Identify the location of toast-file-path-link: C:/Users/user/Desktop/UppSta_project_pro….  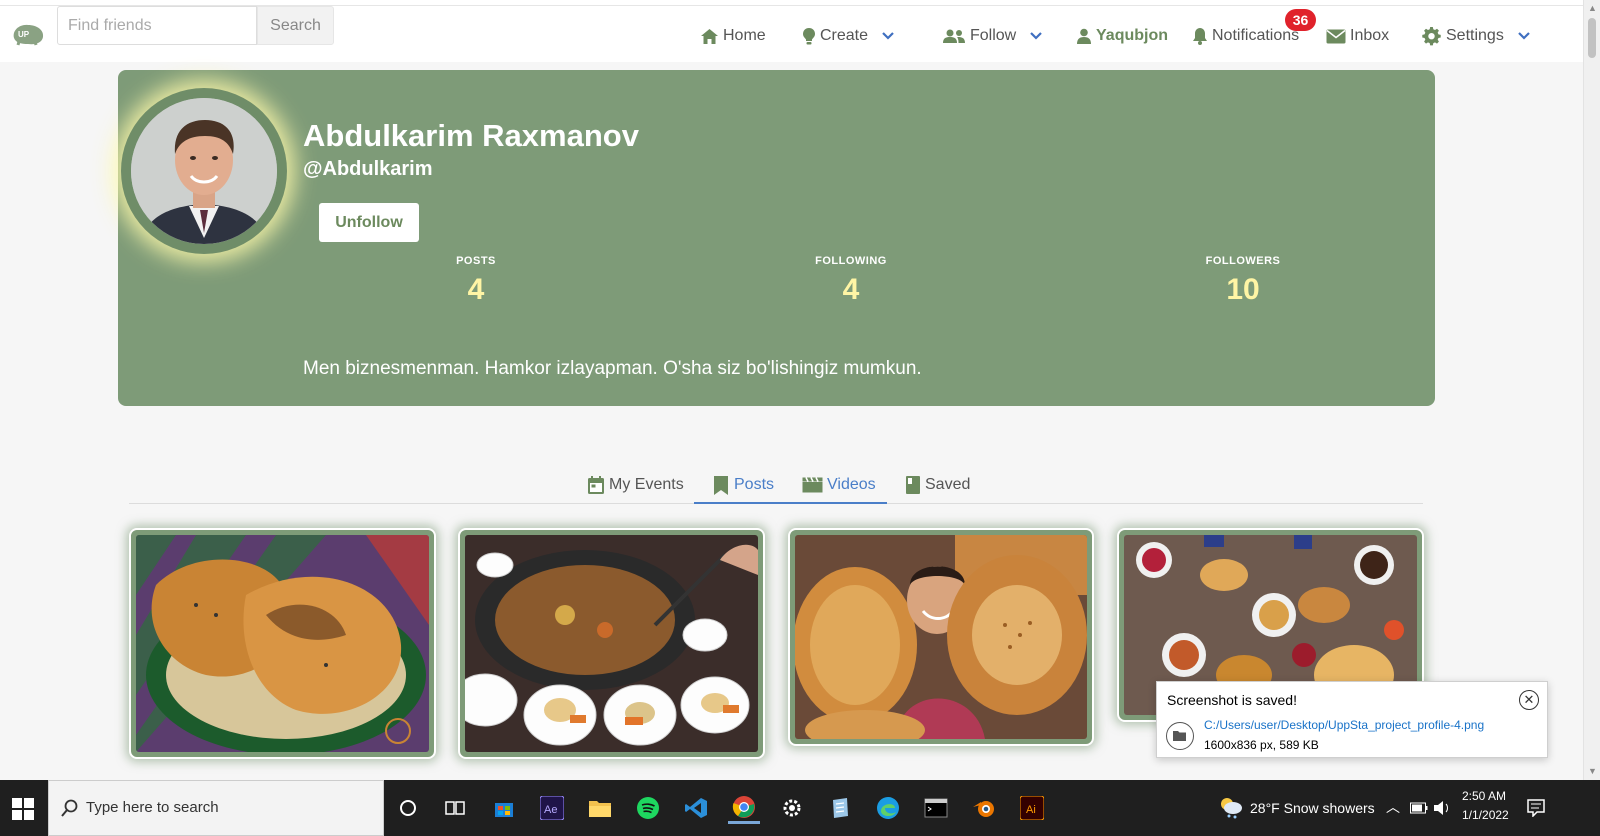
(1344, 725).